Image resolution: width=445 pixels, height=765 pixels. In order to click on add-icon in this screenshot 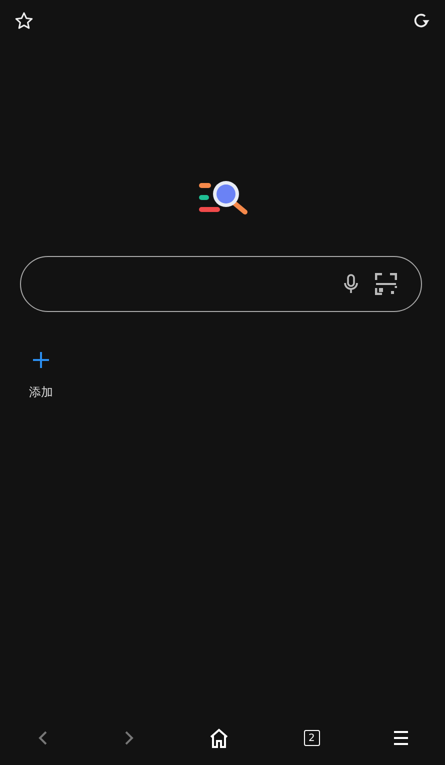, I will do `click(41, 360)`.